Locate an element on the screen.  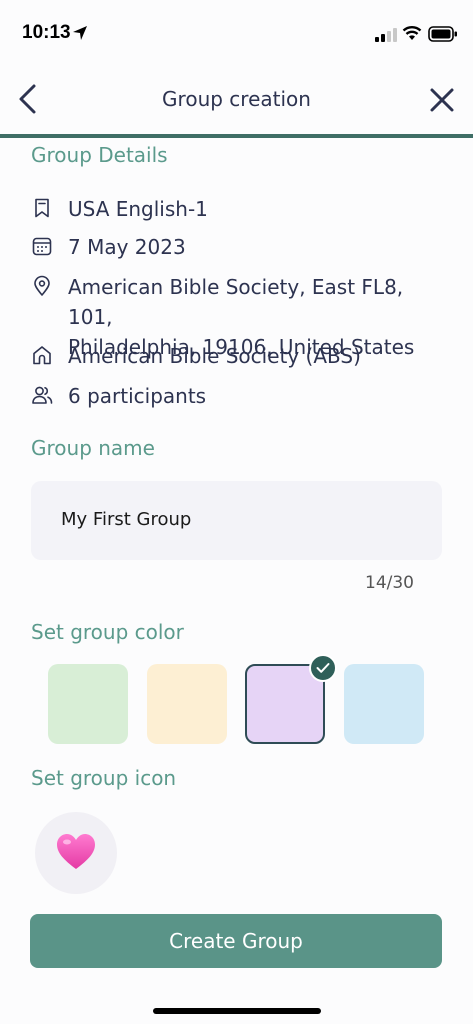
group-details-heading: Group Details is located at coordinates (99, 155).